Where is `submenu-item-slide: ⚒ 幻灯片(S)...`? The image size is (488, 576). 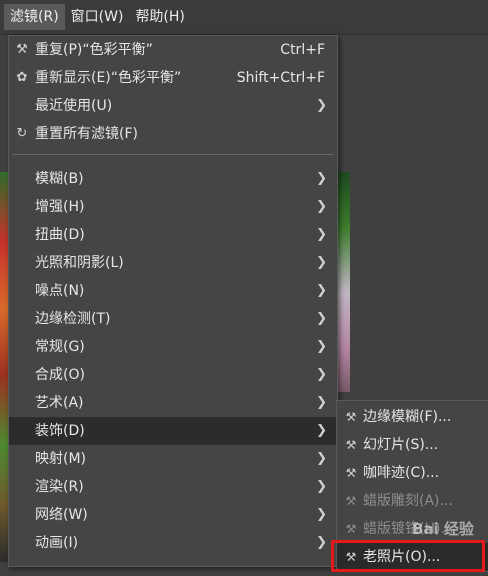 submenu-item-slide: ⚒ 幻灯片(S)... is located at coordinates (412, 445).